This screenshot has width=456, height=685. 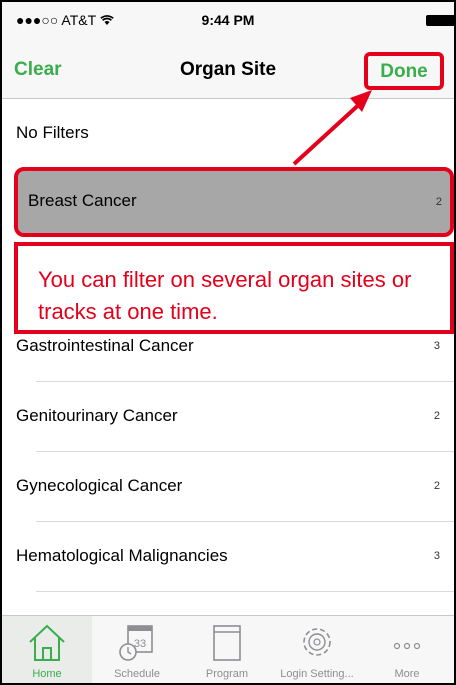 I want to click on list-item-hematological-malignancies: Hematological Malignancies 3, so click(x=228, y=557).